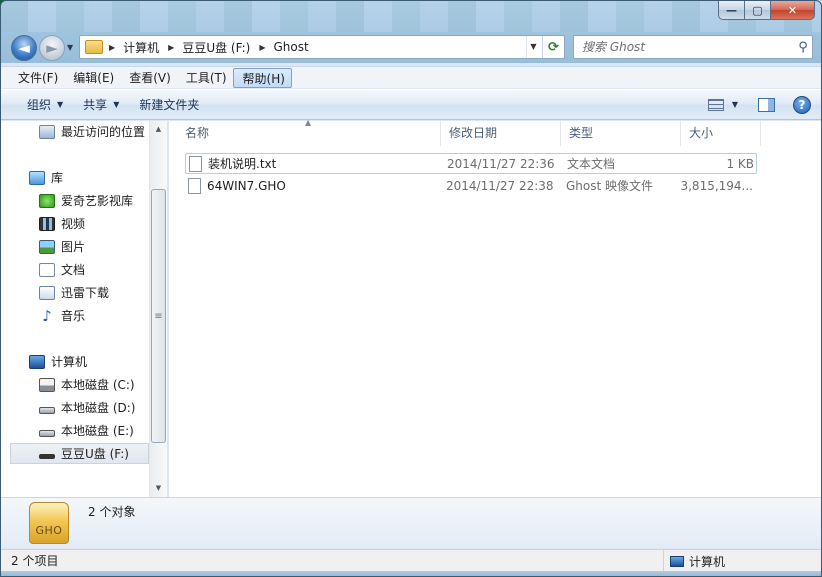  What do you see at coordinates (411, 104) in the screenshot?
I see `command-bar: 组织 ▼ 共享 ▼ 新建文件夹 ▼ ?` at bounding box center [411, 104].